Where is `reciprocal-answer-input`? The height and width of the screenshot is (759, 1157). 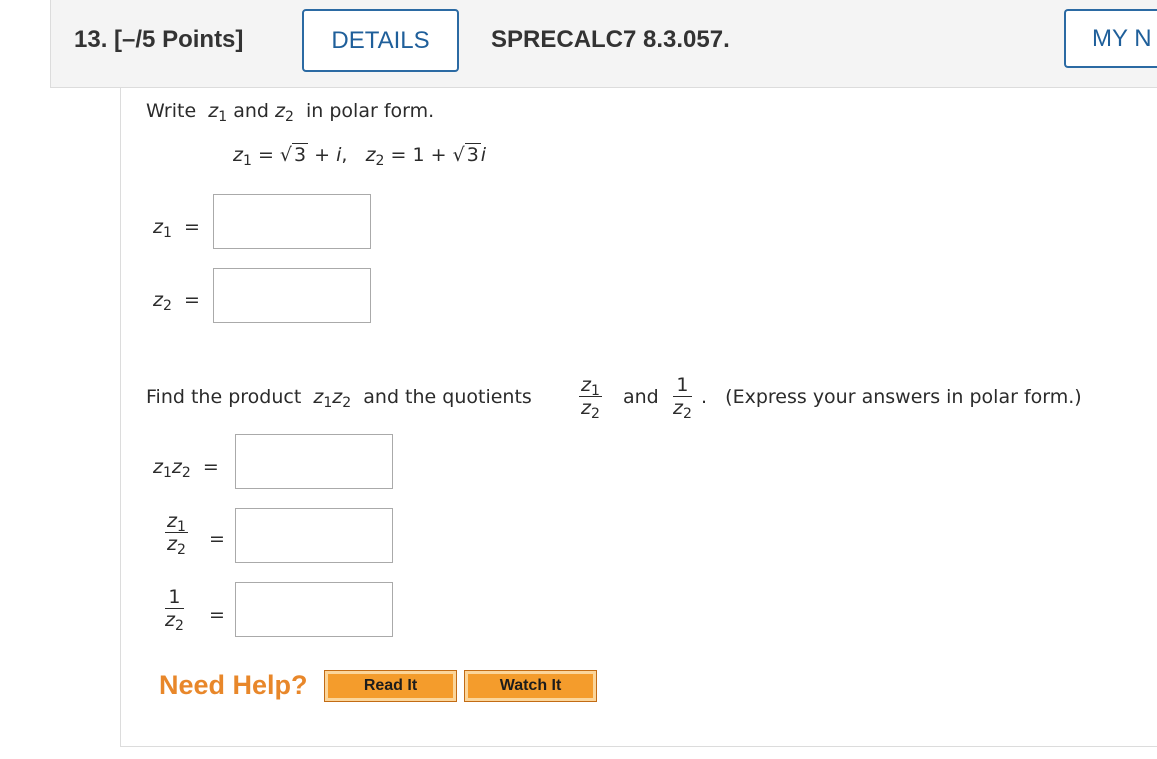 reciprocal-answer-input is located at coordinates (314, 609).